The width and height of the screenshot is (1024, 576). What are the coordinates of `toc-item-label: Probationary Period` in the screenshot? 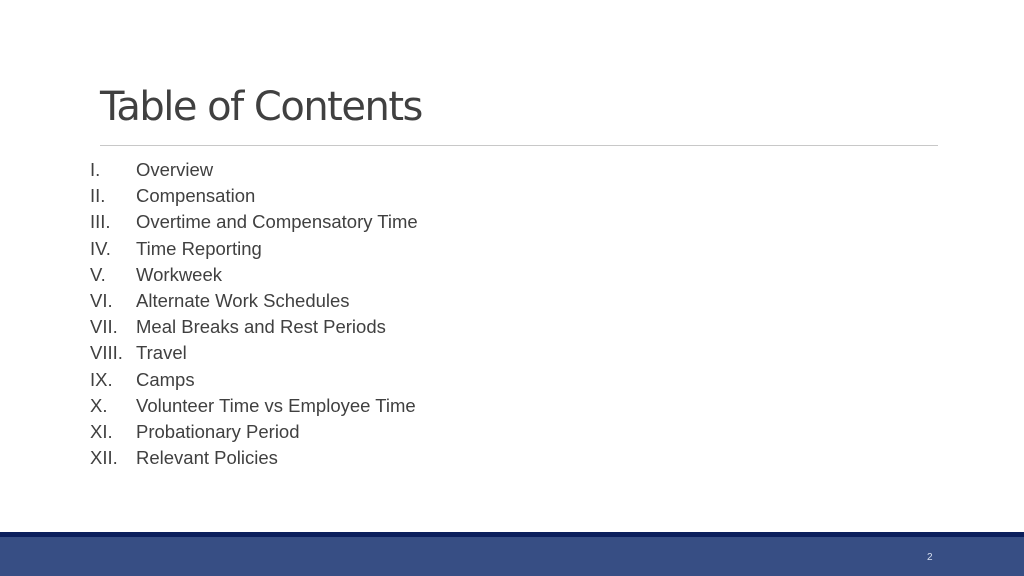 It's located at (218, 431).